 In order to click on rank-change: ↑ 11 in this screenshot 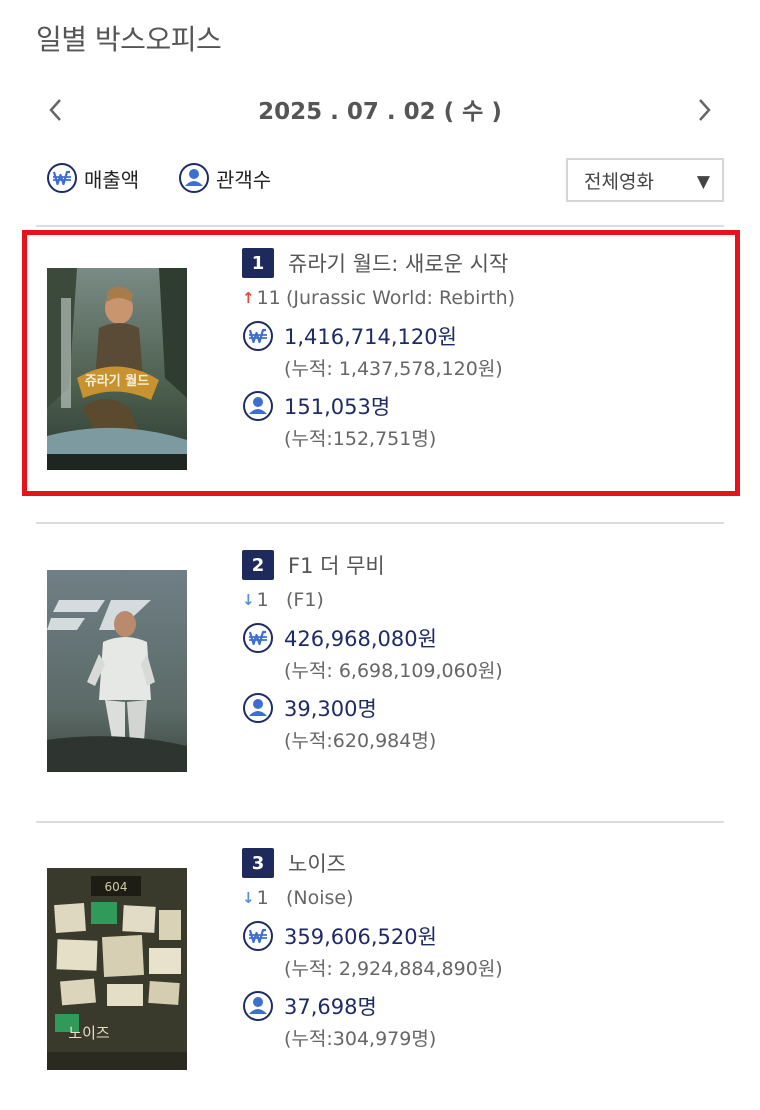, I will do `click(264, 298)`.